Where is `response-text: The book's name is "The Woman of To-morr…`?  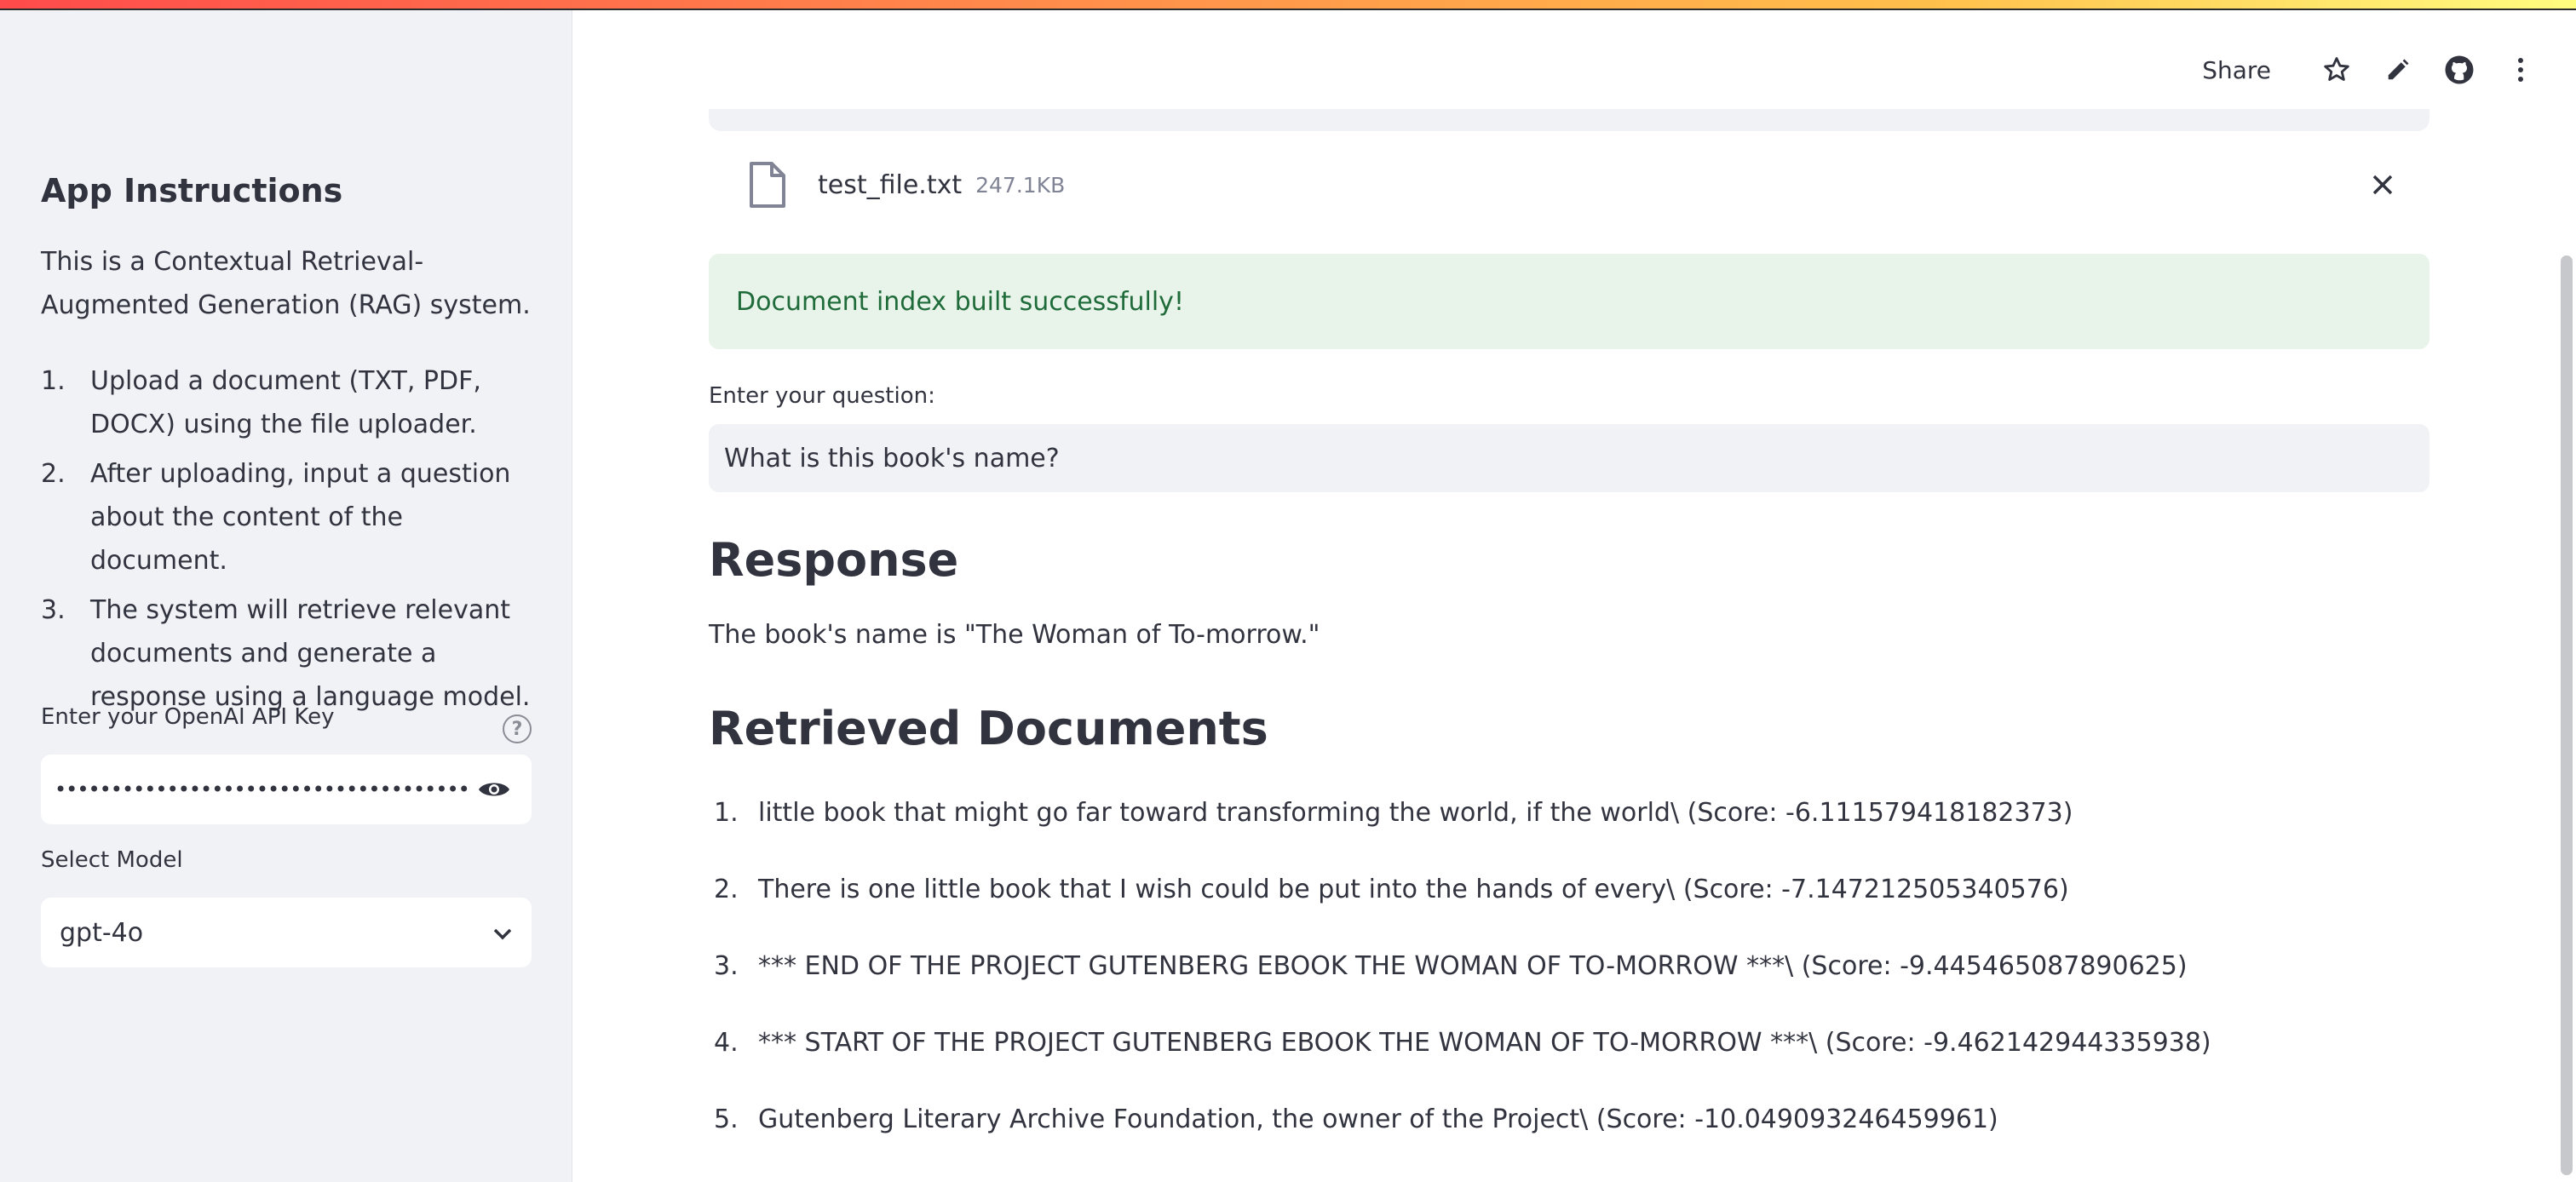
response-text: The book's name is "The Woman of To-morr… is located at coordinates (1015, 635).